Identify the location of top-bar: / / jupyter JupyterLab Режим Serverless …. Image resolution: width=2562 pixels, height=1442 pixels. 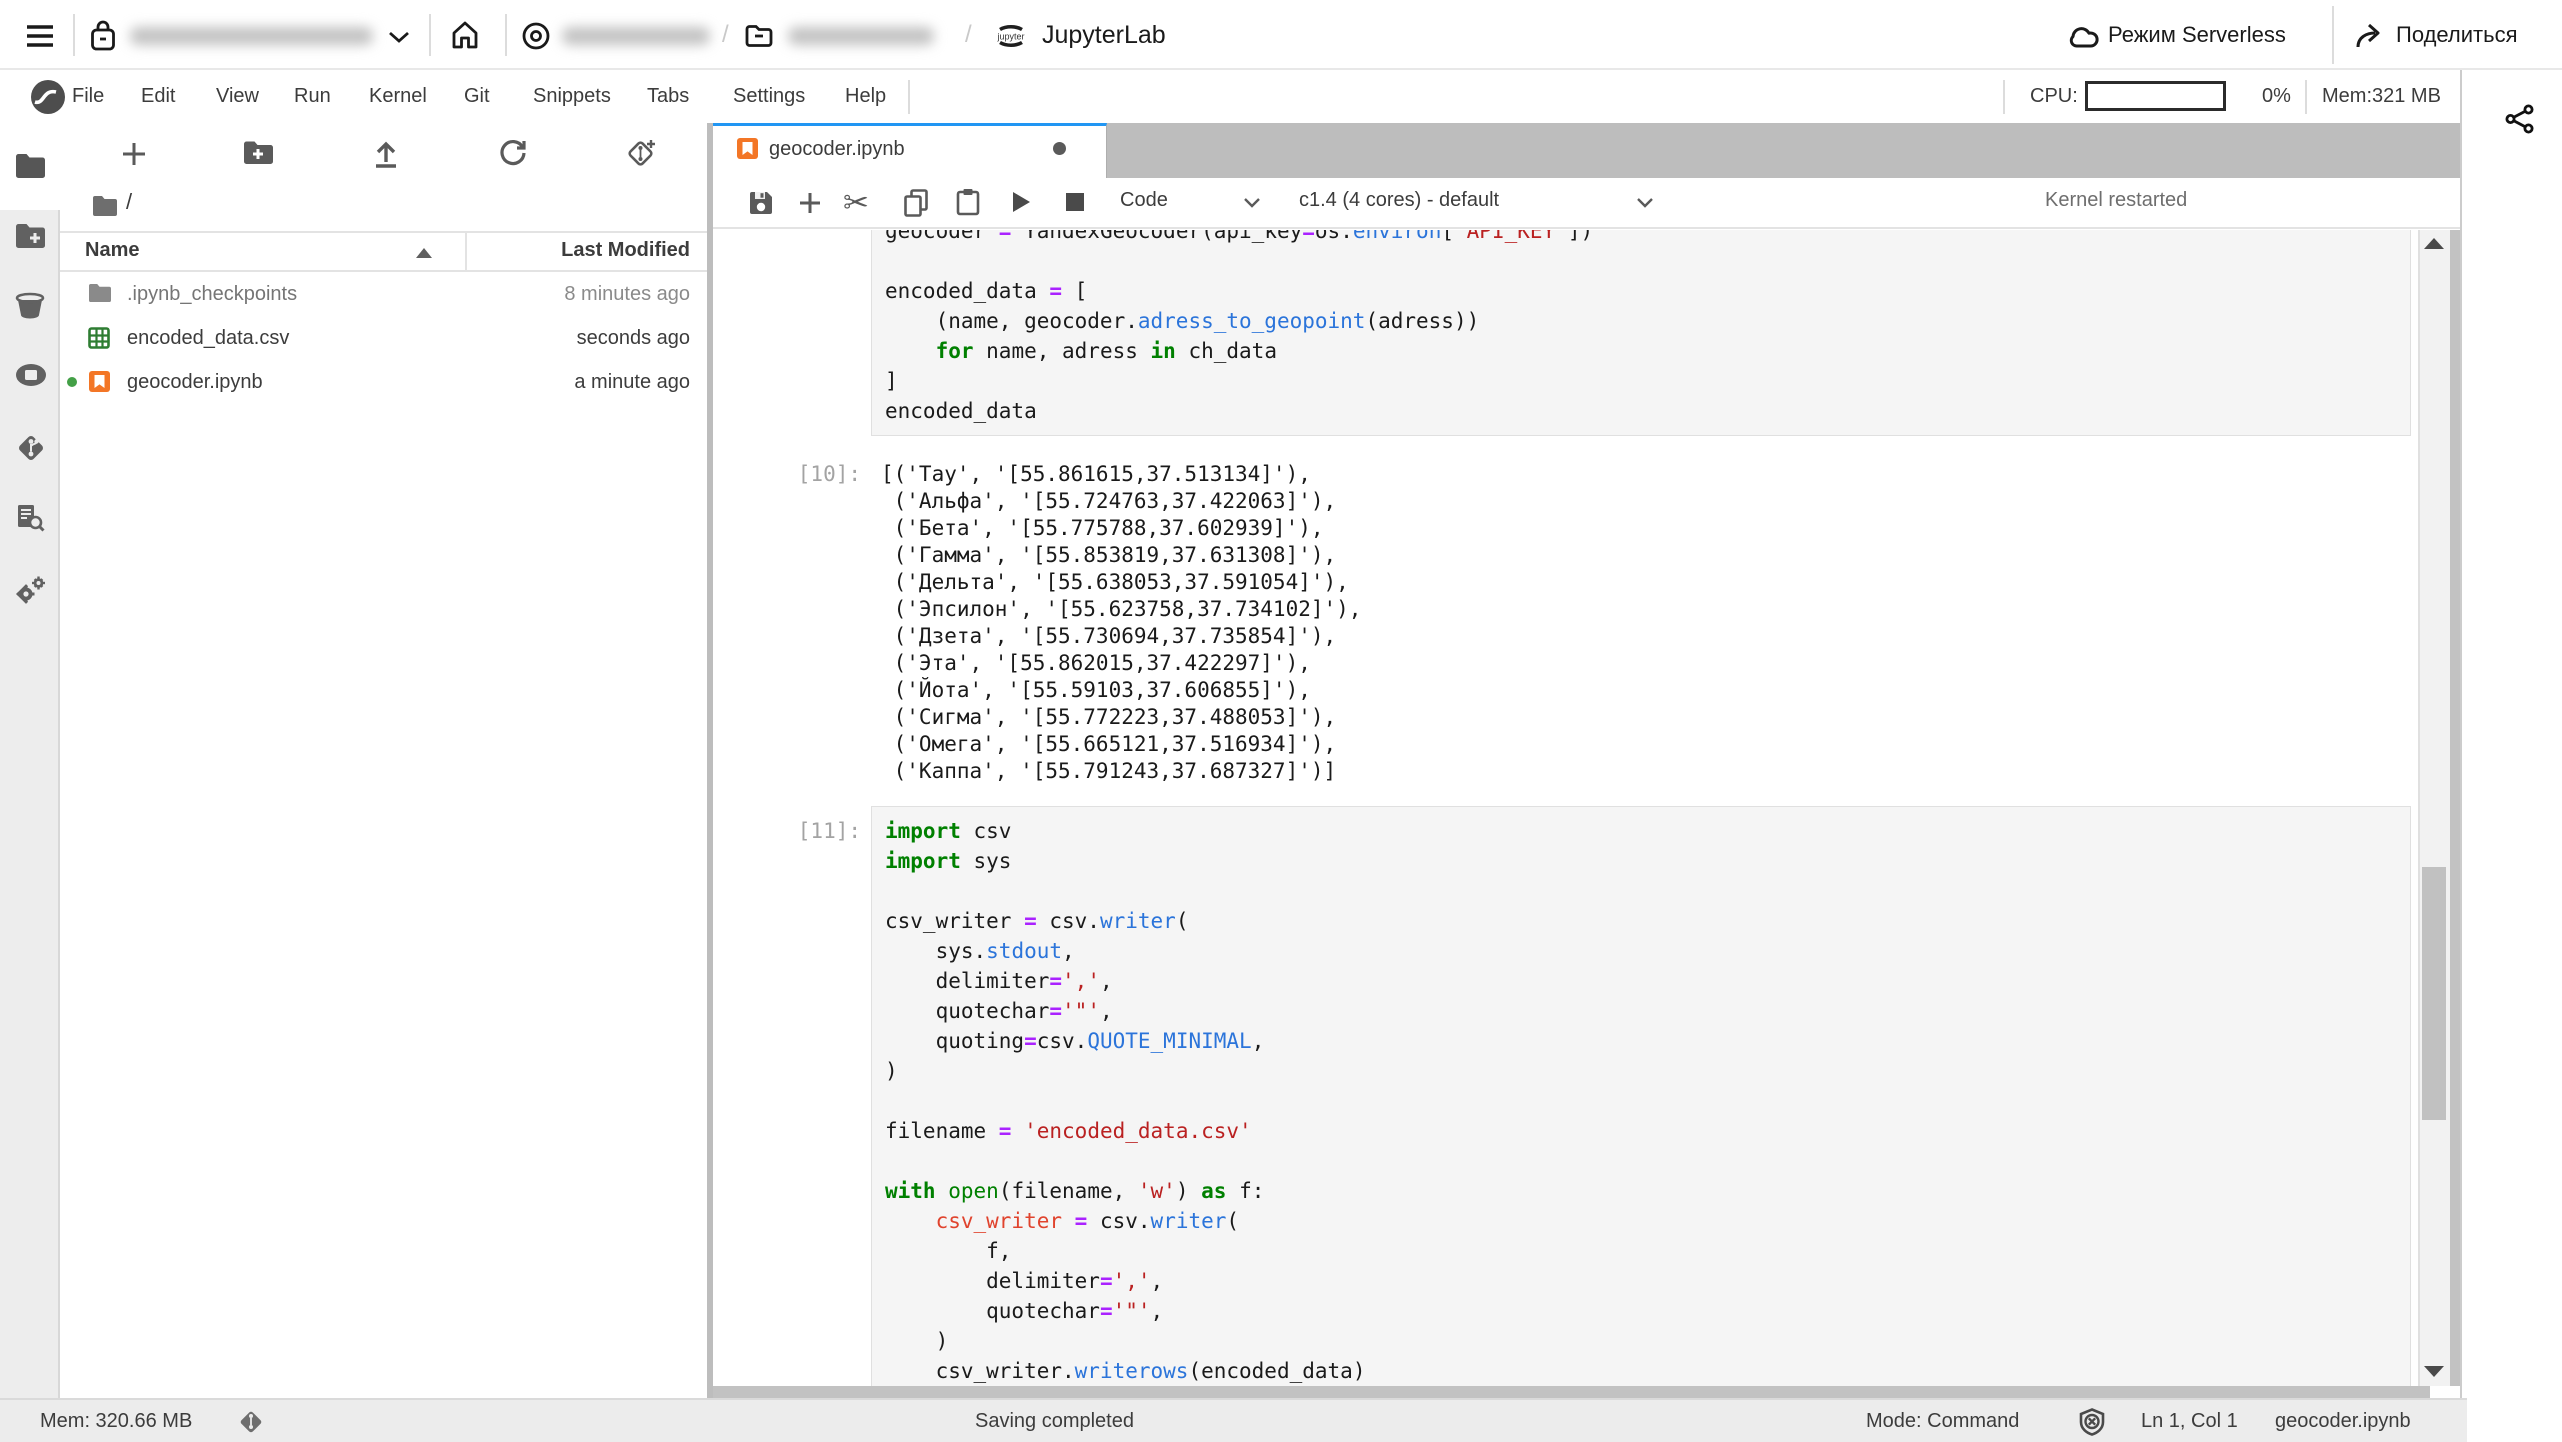
(1281, 35).